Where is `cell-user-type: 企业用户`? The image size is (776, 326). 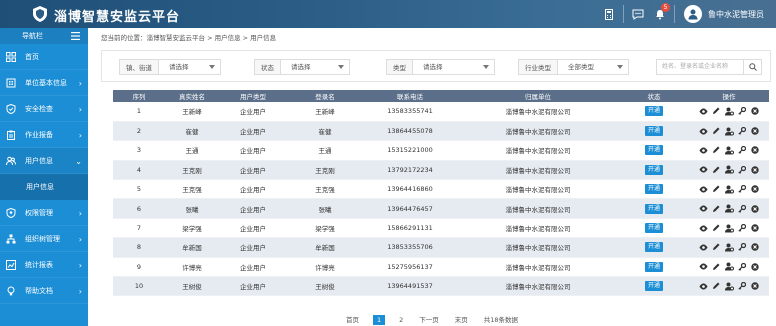
cell-user-type: 企业用户 is located at coordinates (253, 228).